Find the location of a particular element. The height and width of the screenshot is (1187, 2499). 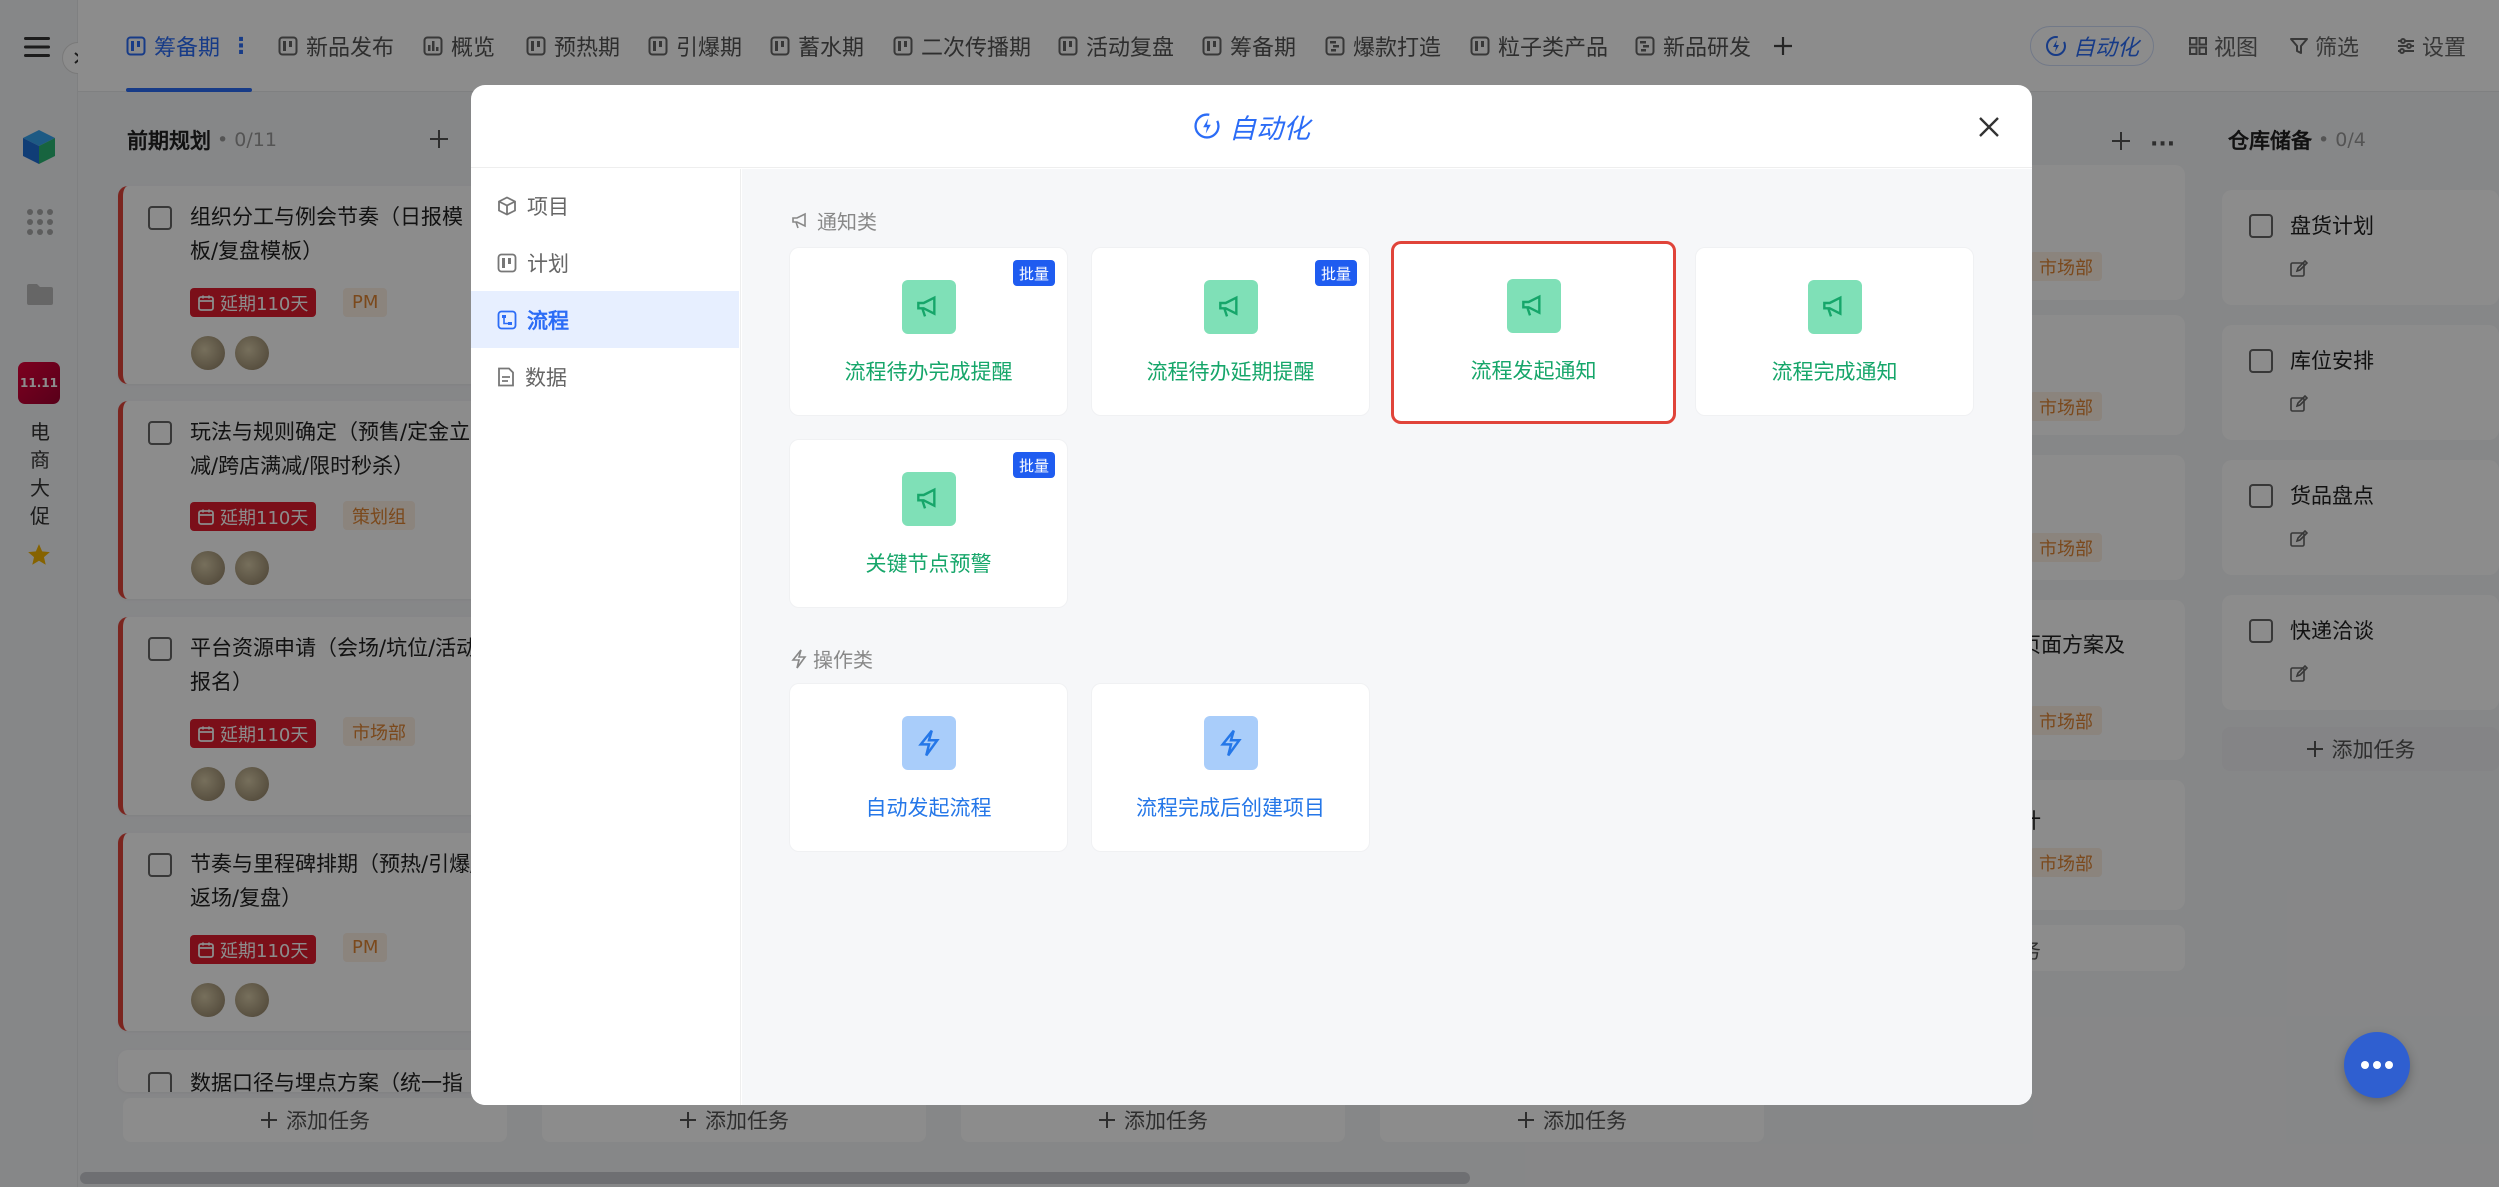

automation-card-selected: 流程发起通知 is located at coordinates (1533, 332).